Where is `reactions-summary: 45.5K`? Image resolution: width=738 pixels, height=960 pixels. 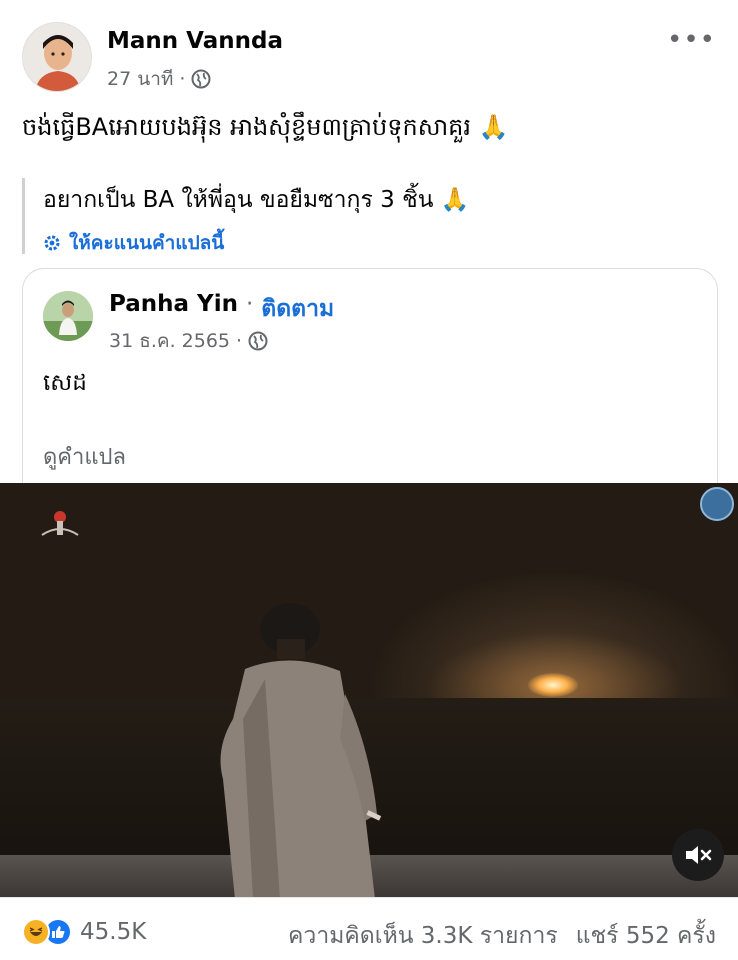
reactions-summary: 45.5K is located at coordinates (84, 932).